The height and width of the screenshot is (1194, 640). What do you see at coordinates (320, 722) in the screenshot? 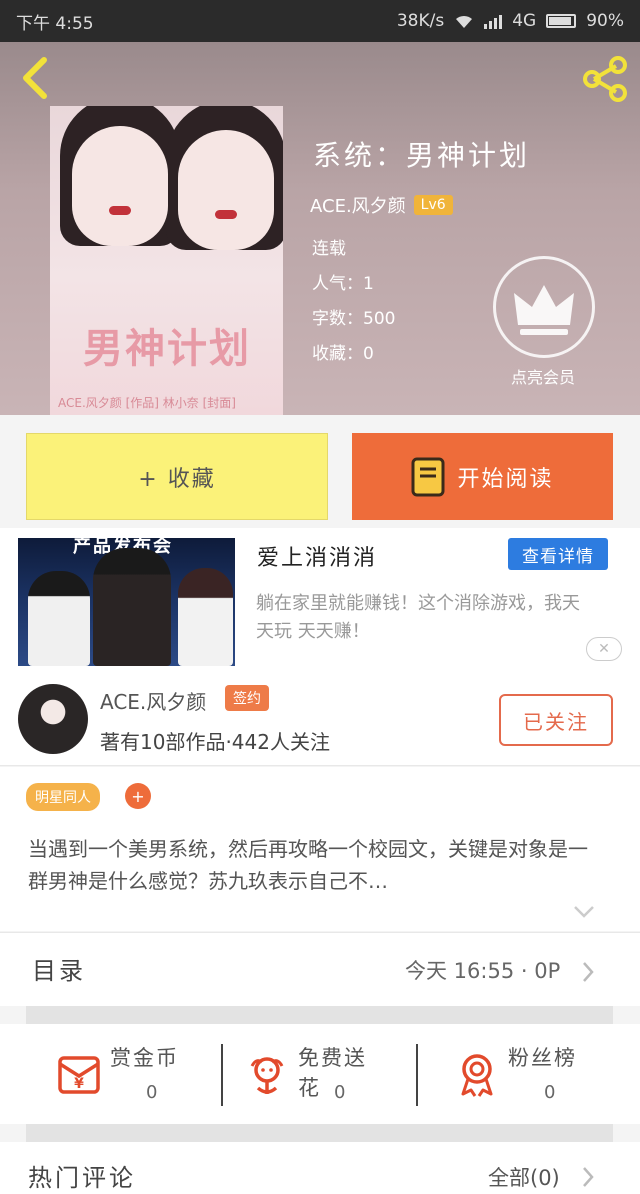
I see `author-row: ACE.风夕颜 签约 著有10部作品·442人关注 已关注` at bounding box center [320, 722].